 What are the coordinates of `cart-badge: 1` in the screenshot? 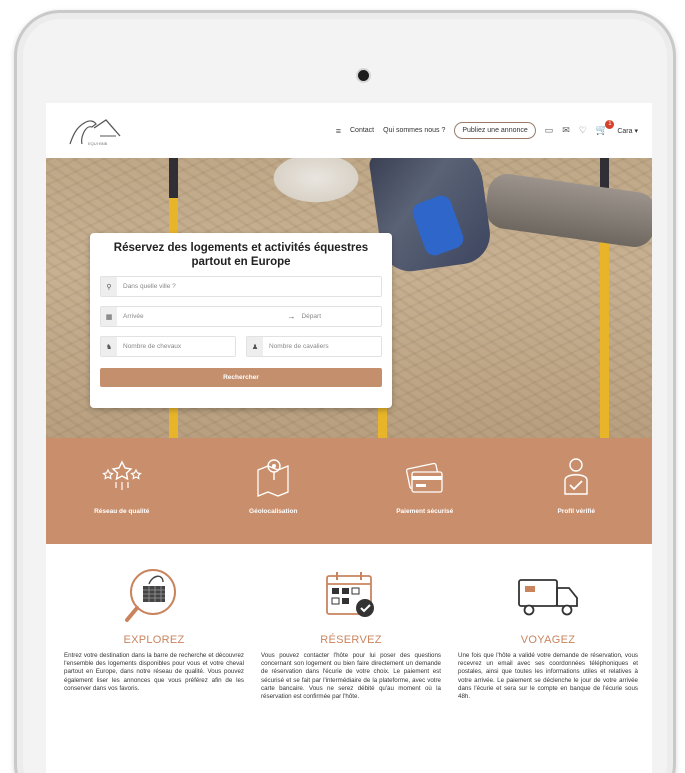 It's located at (610, 124).